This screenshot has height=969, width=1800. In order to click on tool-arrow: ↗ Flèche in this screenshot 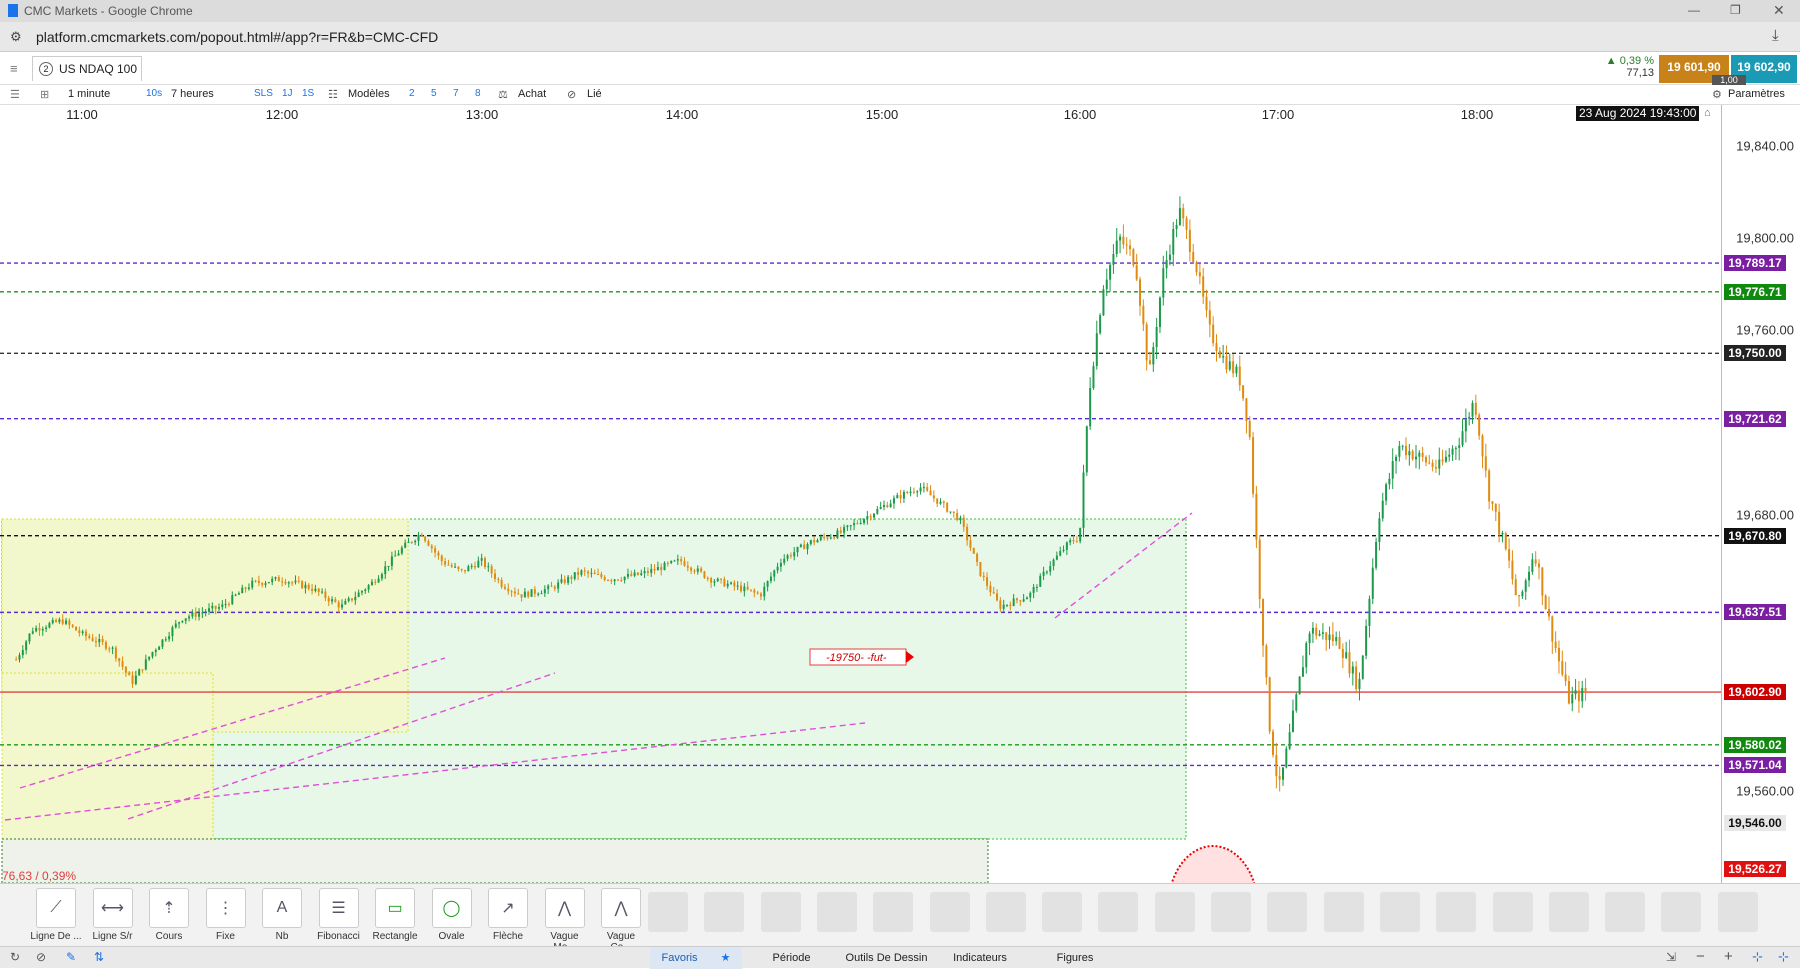, I will do `click(508, 915)`.